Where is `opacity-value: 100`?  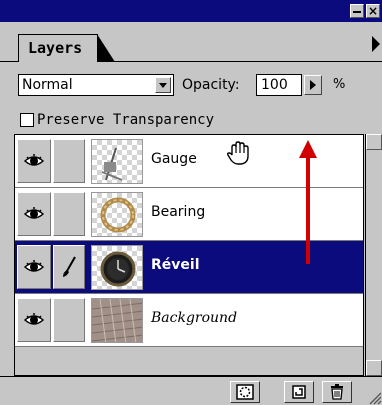
opacity-value: 100 is located at coordinates (274, 85).